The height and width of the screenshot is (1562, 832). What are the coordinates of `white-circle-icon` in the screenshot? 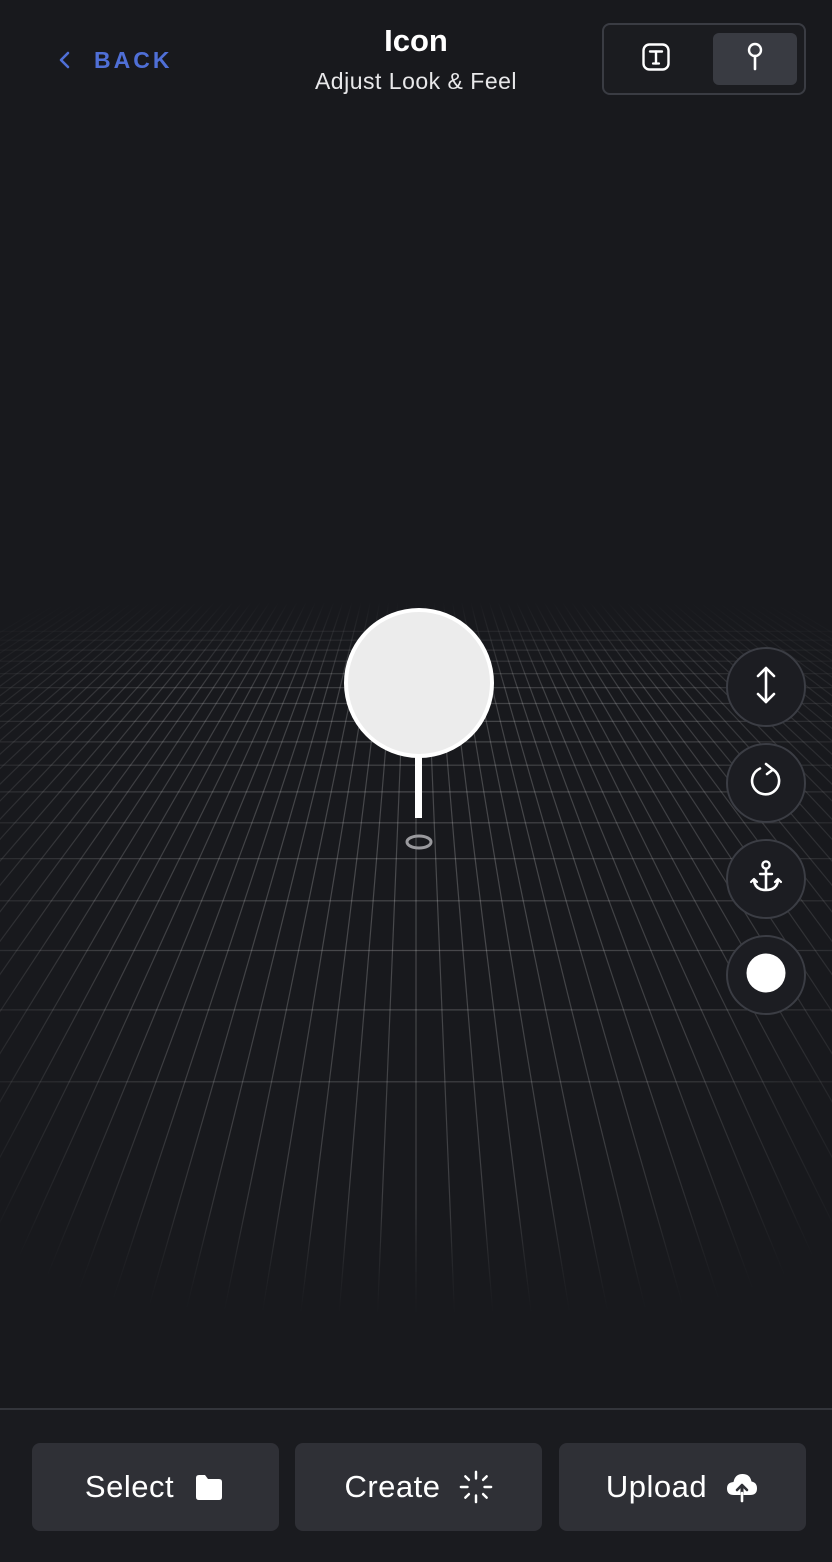 It's located at (766, 975).